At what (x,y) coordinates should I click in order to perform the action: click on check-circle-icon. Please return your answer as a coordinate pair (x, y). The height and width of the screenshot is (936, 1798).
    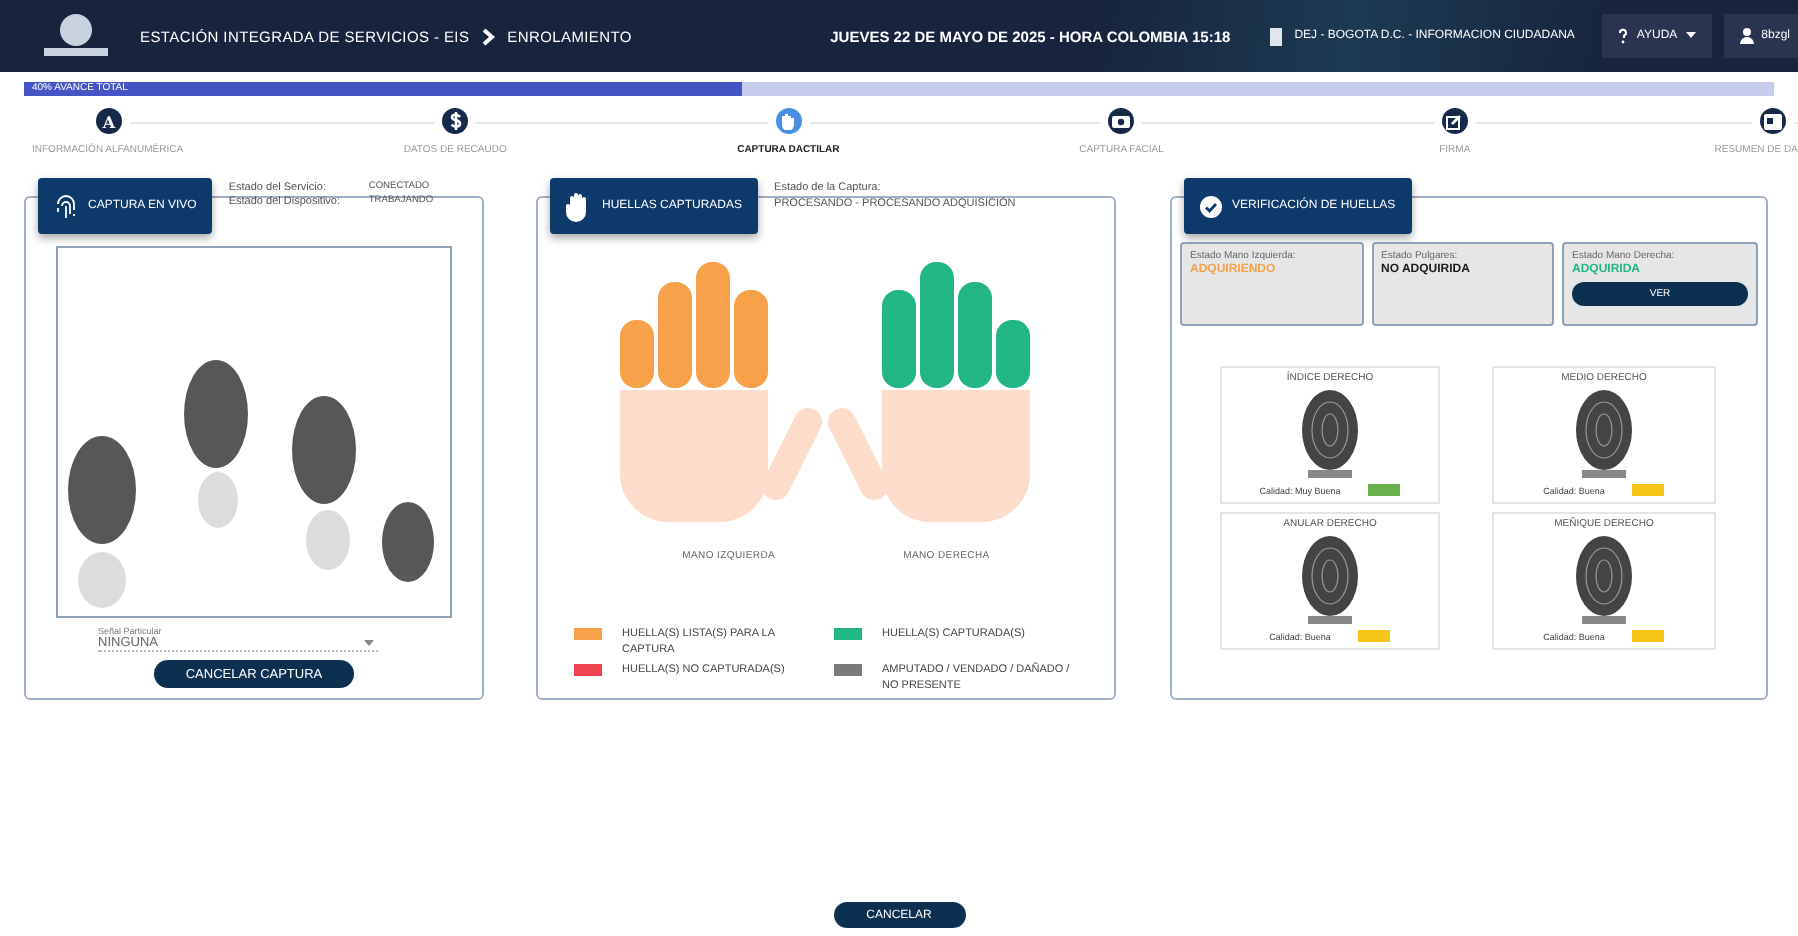
    Looking at the image, I should click on (1211, 206).